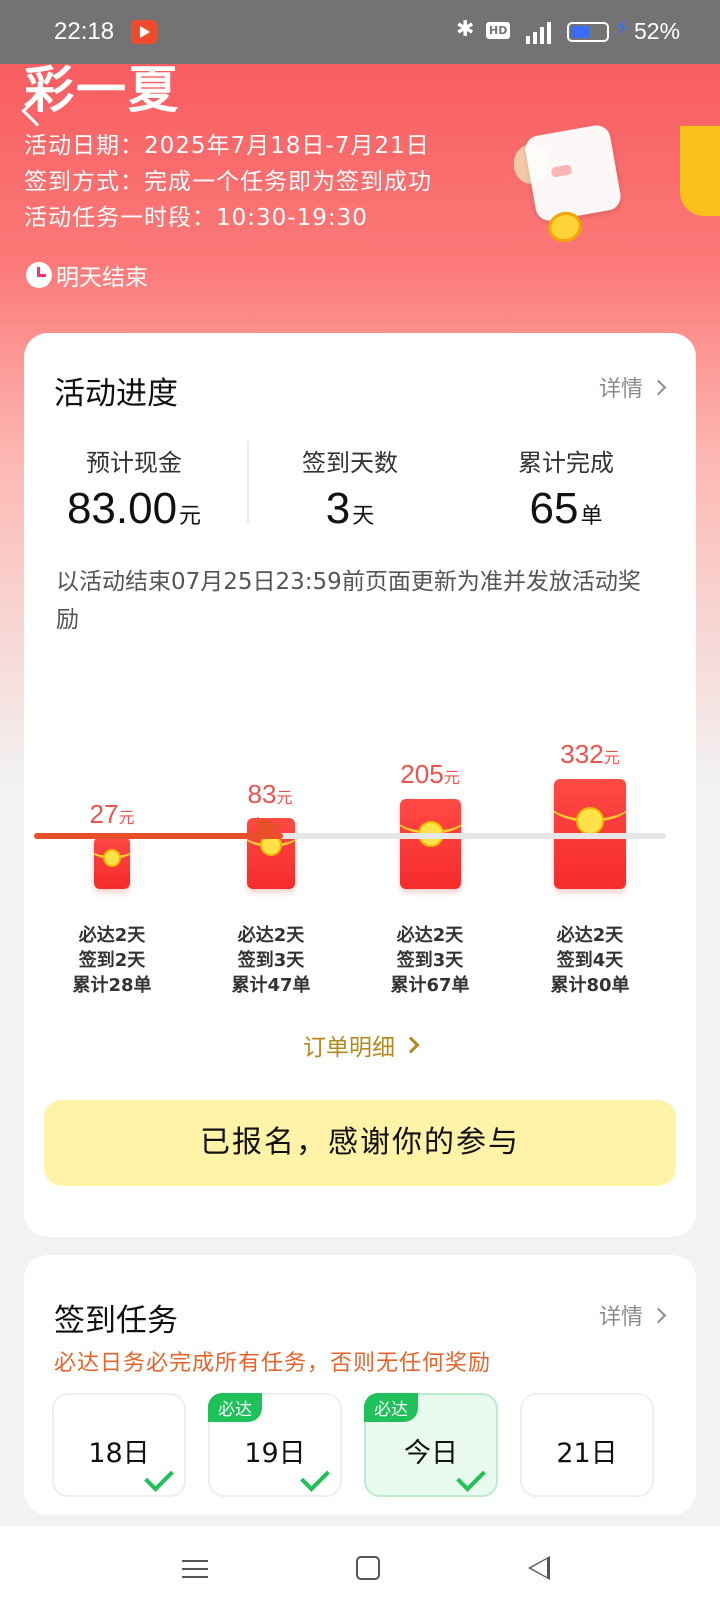 Image resolution: width=720 pixels, height=1612 pixels. Describe the element at coordinates (431, 1445) in the screenshot. I see `day-card-today: 必达 今日` at that location.